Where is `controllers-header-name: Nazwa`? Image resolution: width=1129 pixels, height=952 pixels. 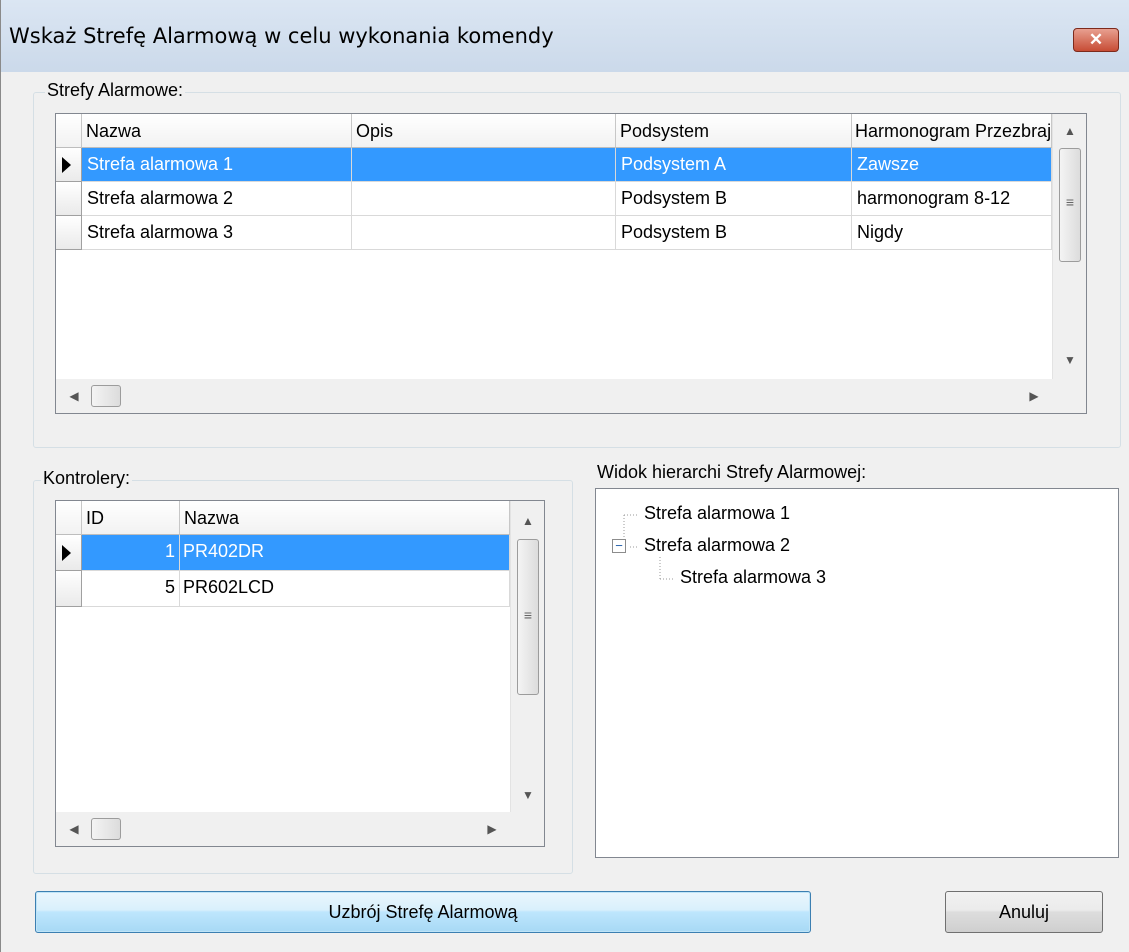 controllers-header-name: Nazwa is located at coordinates (345, 518).